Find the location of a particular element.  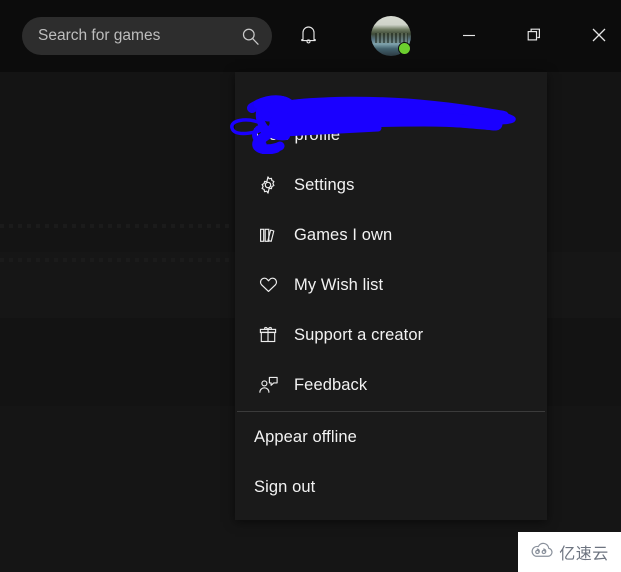

bell-icon is located at coordinates (308, 36).